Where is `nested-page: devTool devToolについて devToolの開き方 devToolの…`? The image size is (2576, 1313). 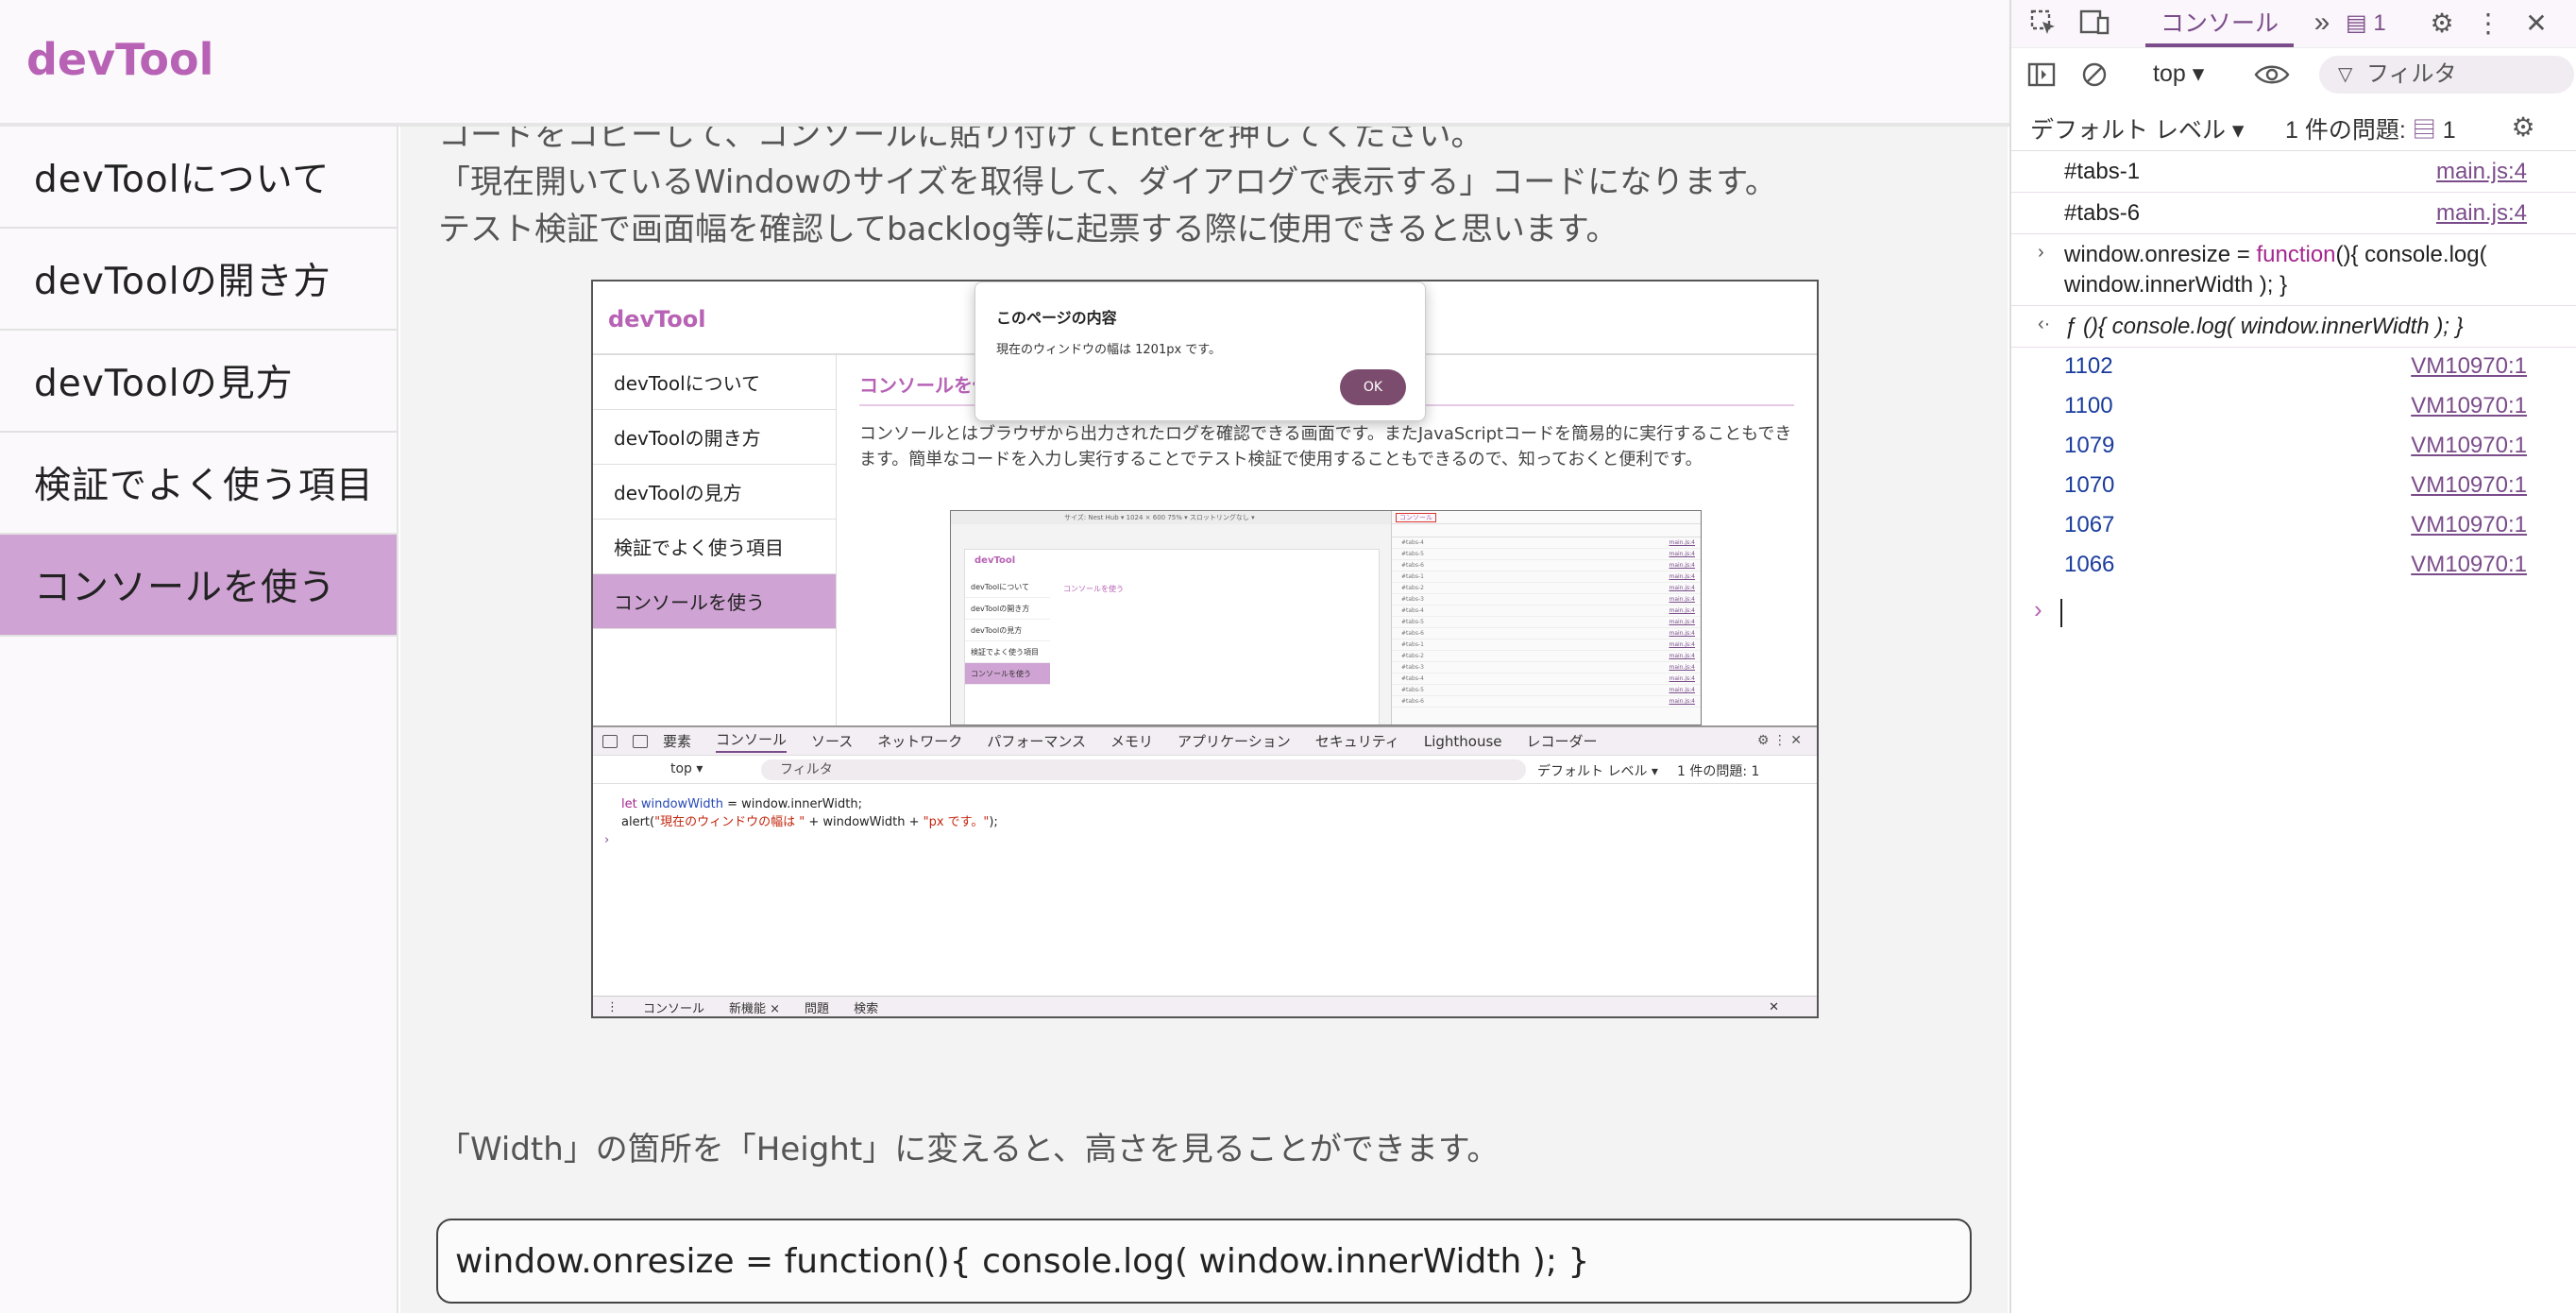 nested-page: devTool devToolについて devToolの開き方 devToolの… is located at coordinates (1172, 637).